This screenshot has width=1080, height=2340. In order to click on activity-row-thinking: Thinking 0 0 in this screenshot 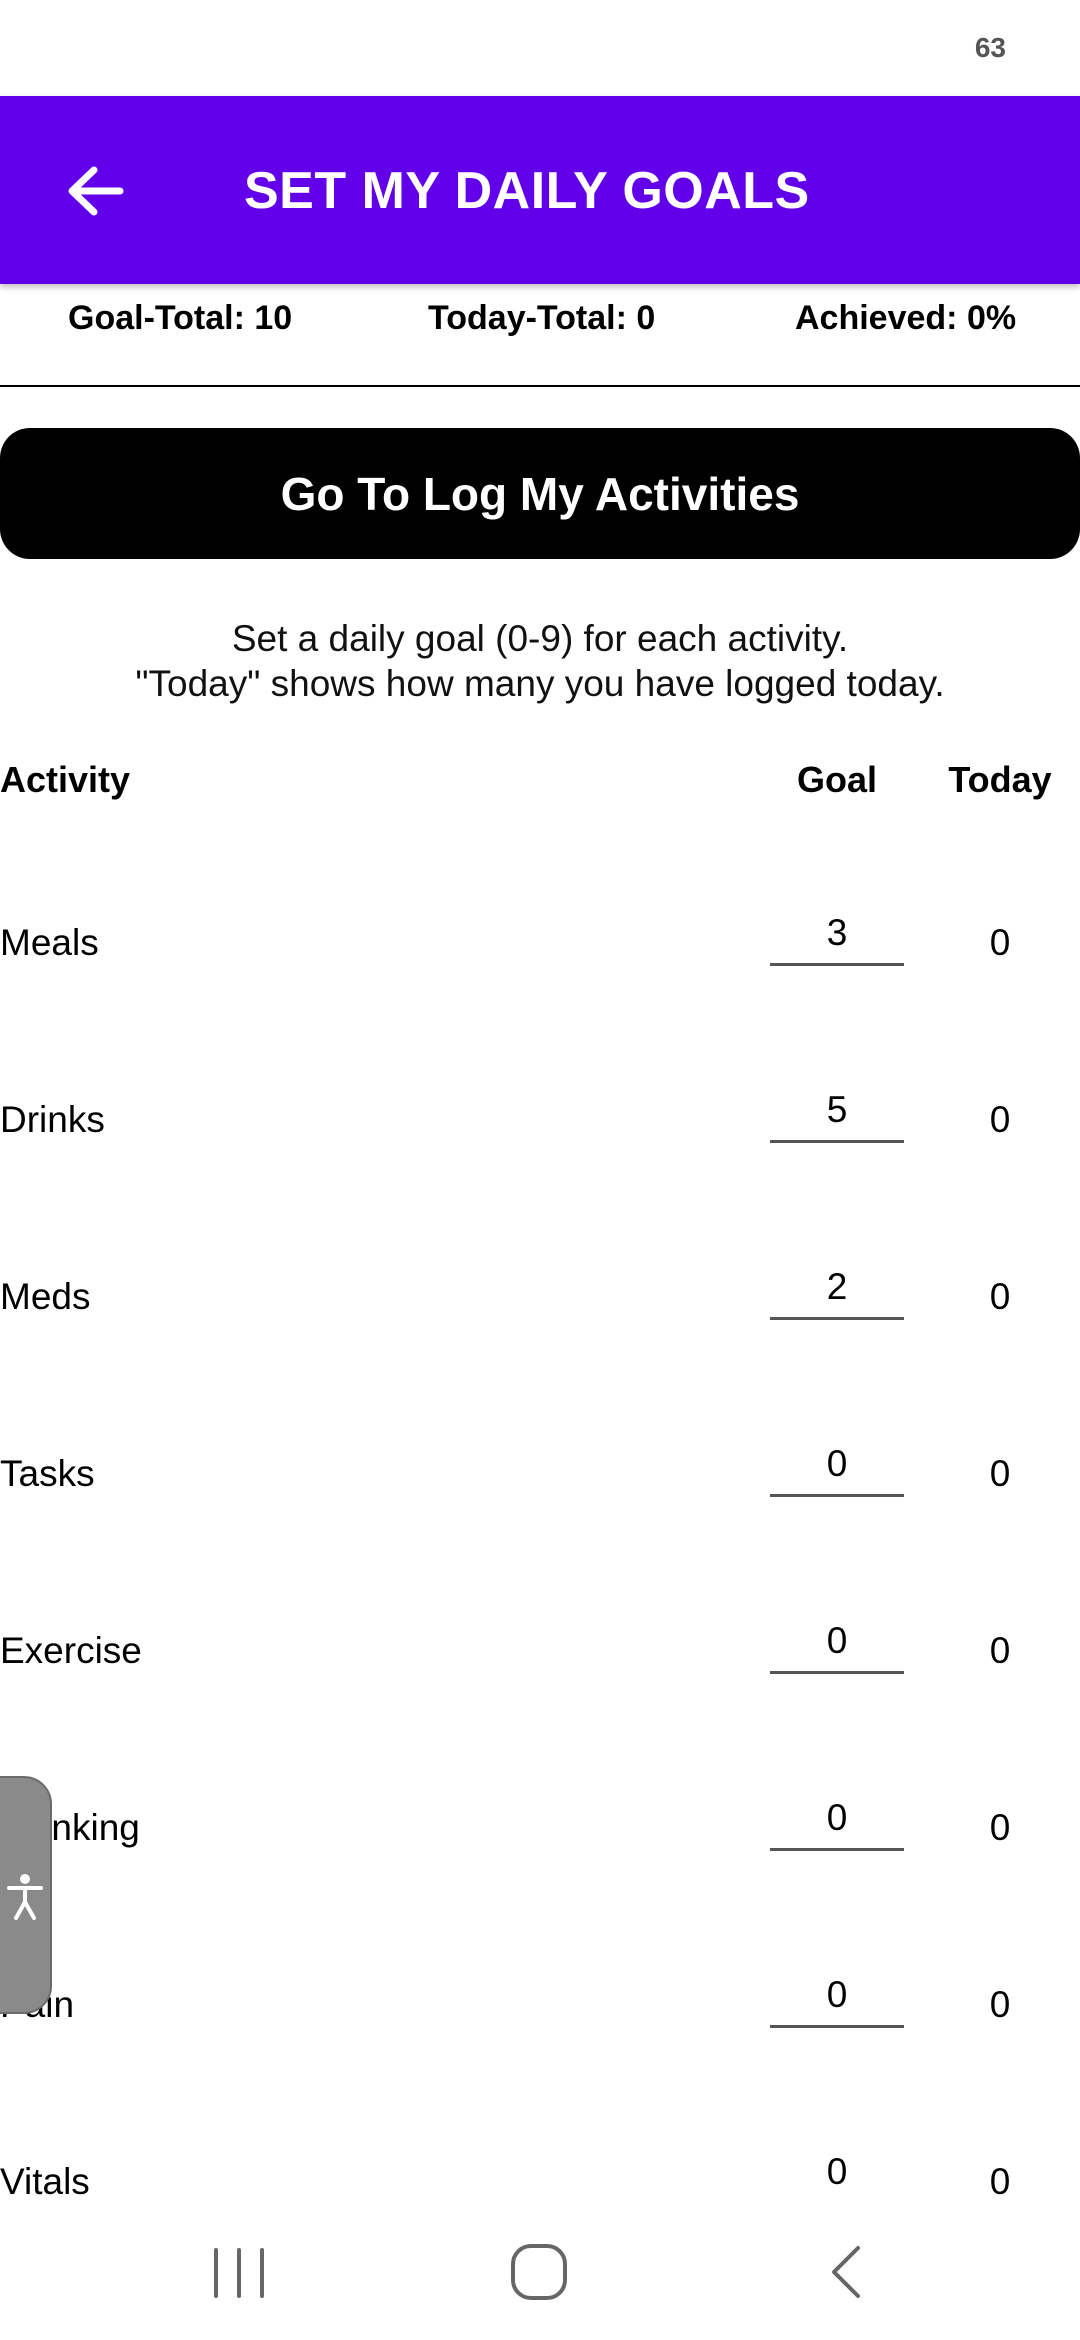, I will do `click(540, 1829)`.